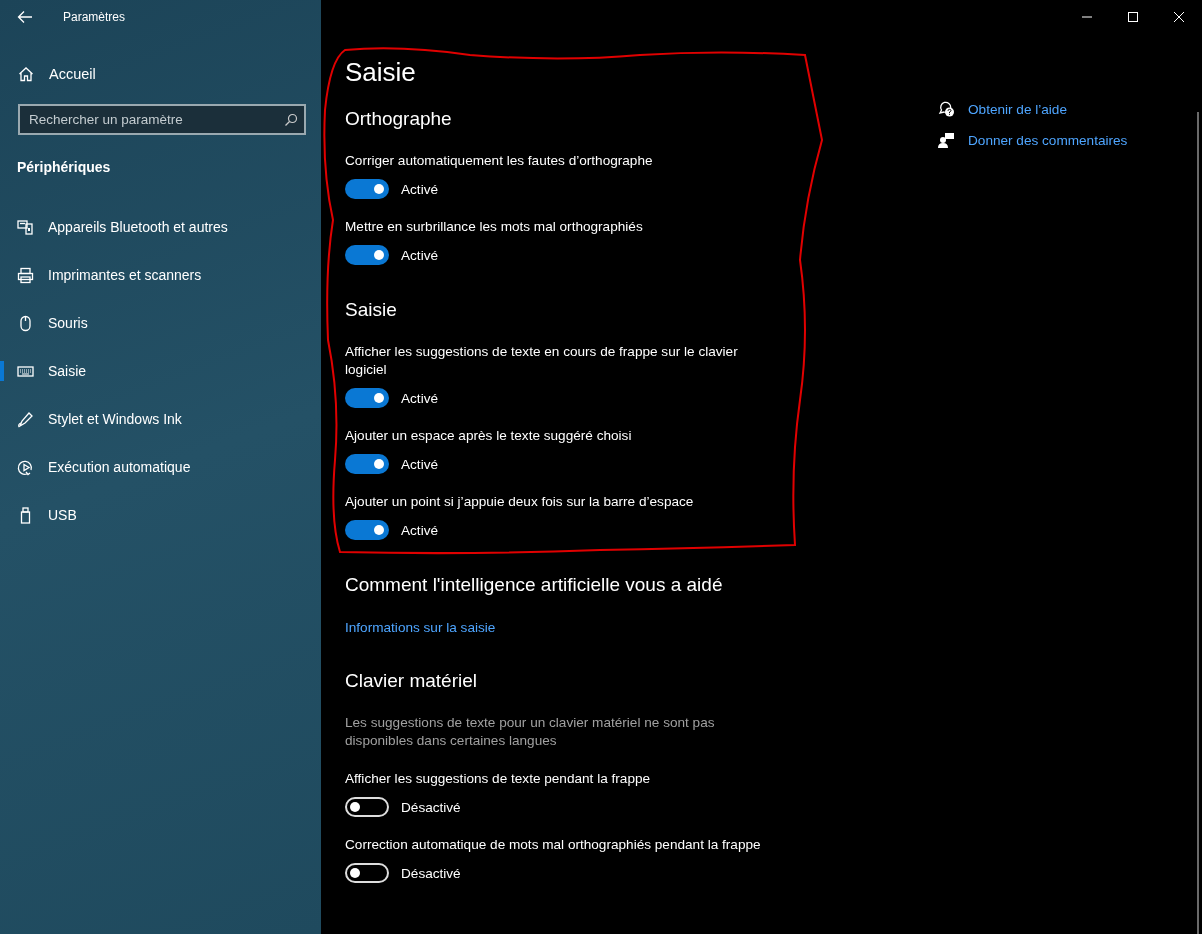 The image size is (1202, 934). What do you see at coordinates (1038, 109) in the screenshot?
I see `help-link: Obtenir de l’aide` at bounding box center [1038, 109].